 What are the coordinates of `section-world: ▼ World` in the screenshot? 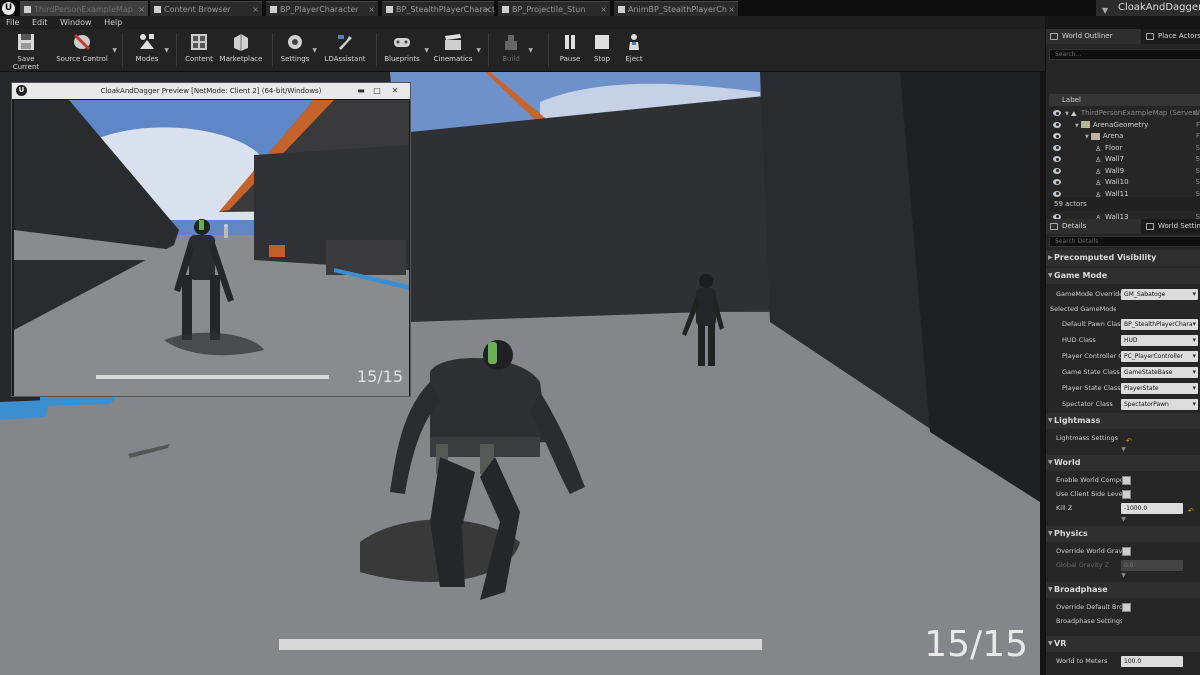 It's located at (1123, 463).